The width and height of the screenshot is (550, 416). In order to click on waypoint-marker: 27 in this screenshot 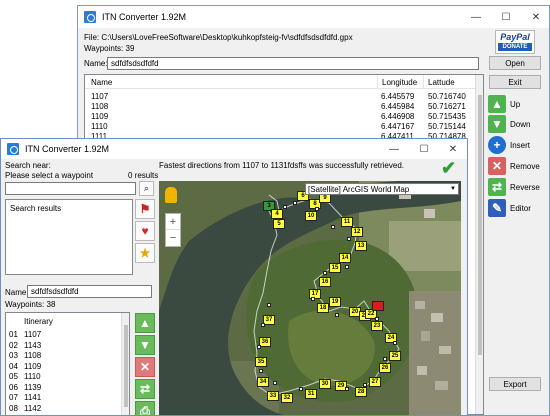, I will do `click(375, 382)`.